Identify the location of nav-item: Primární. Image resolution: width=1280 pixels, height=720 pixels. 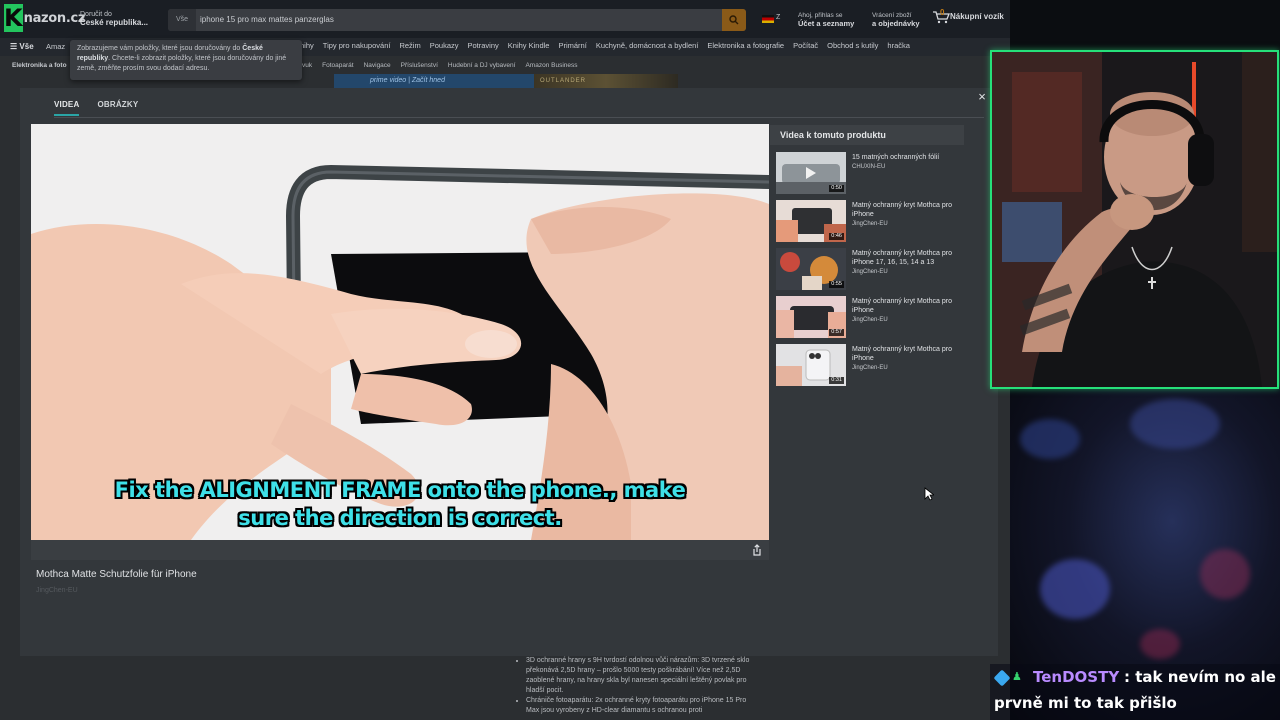
(572, 45).